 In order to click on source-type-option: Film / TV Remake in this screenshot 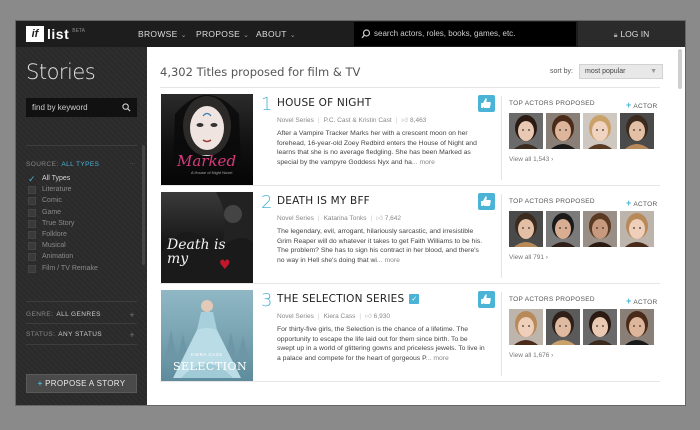, I will do `click(63, 268)`.